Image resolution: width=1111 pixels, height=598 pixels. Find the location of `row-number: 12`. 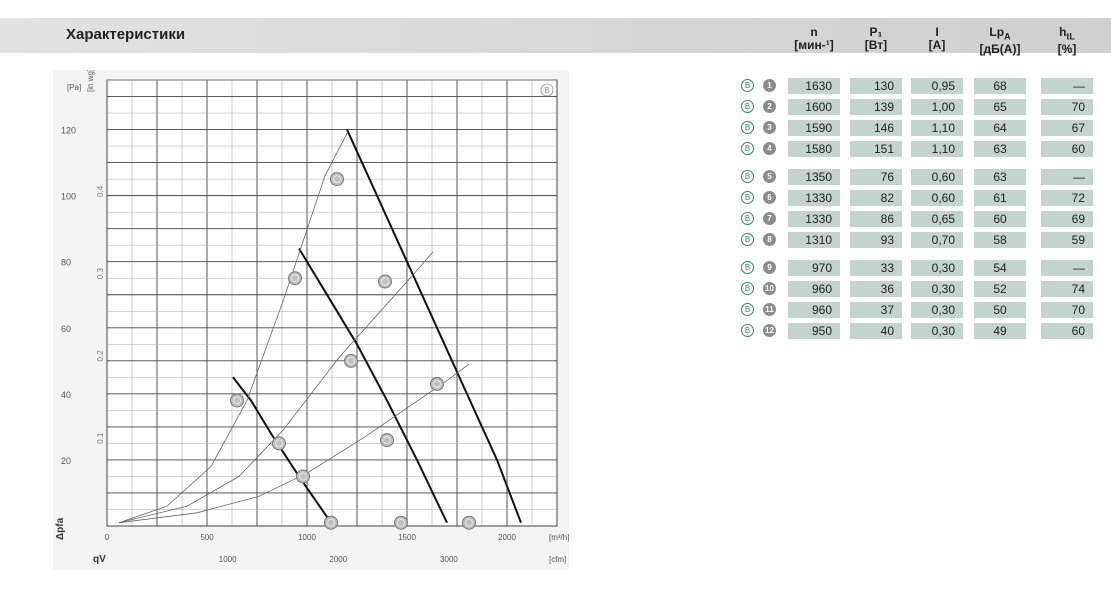

row-number: 12 is located at coordinates (769, 330).